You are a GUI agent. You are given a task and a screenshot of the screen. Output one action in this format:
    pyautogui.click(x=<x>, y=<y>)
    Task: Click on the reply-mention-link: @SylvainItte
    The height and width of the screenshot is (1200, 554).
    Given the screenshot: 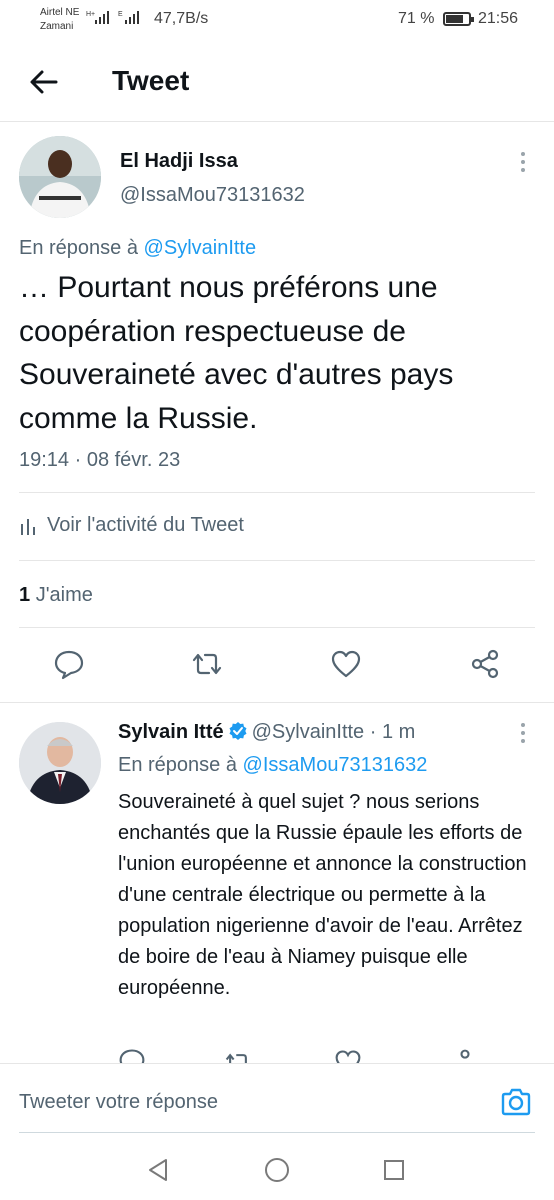 What is the action you would take?
    pyautogui.click(x=200, y=248)
    